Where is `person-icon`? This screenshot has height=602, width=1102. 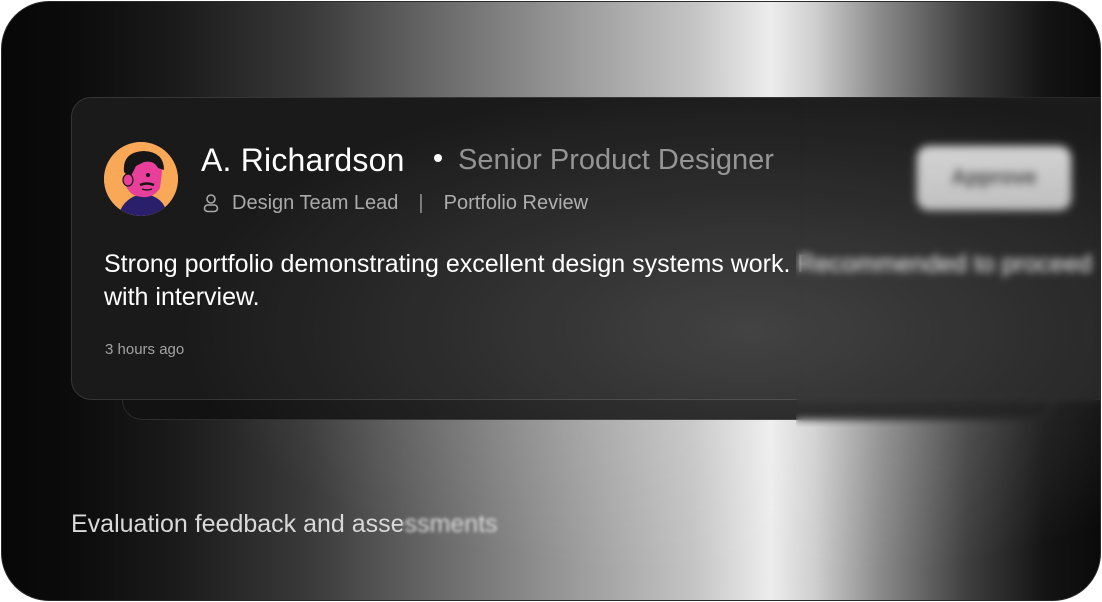 person-icon is located at coordinates (211, 203).